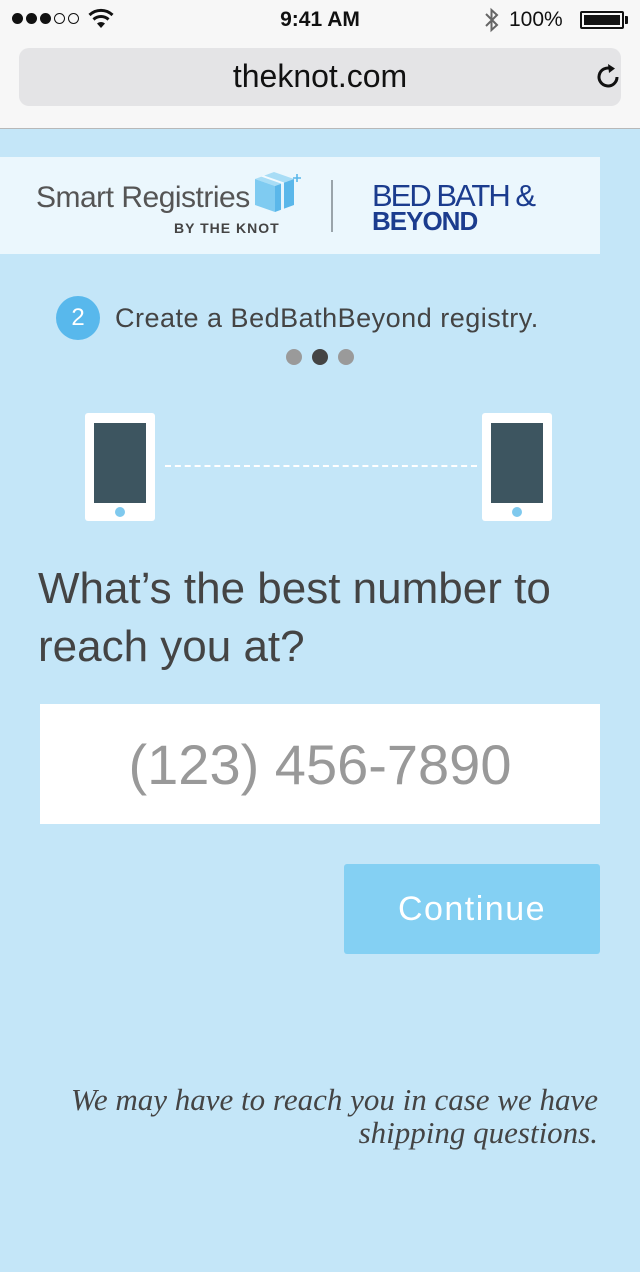 This screenshot has width=640, height=1272. I want to click on brand-subtitle: BY THE KNOT, so click(227, 228).